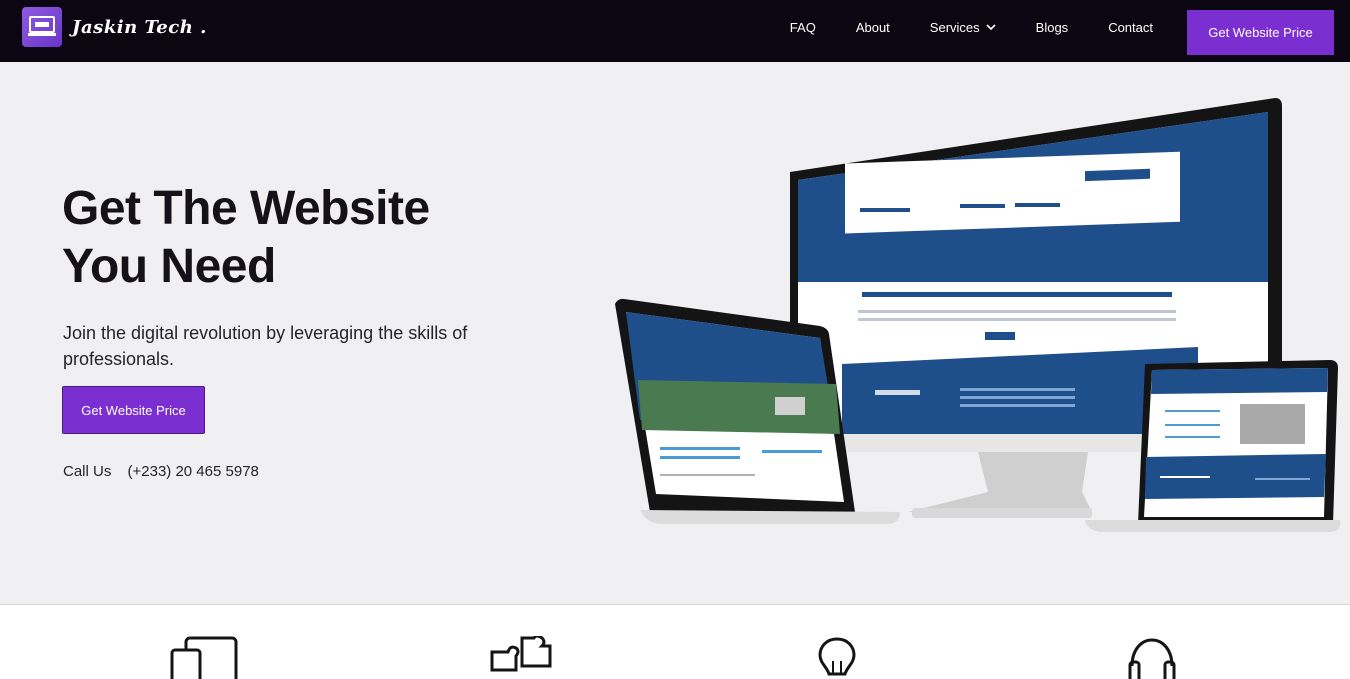  What do you see at coordinates (133, 410) in the screenshot?
I see `get-website-price-button: Get Website Price` at bounding box center [133, 410].